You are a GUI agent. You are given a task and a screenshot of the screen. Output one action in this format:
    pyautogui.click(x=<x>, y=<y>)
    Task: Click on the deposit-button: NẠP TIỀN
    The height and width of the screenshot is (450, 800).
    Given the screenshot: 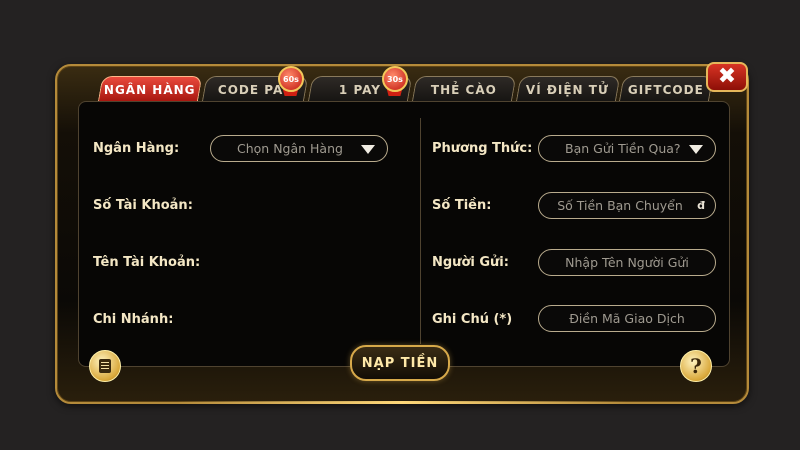 What is the action you would take?
    pyautogui.click(x=400, y=363)
    